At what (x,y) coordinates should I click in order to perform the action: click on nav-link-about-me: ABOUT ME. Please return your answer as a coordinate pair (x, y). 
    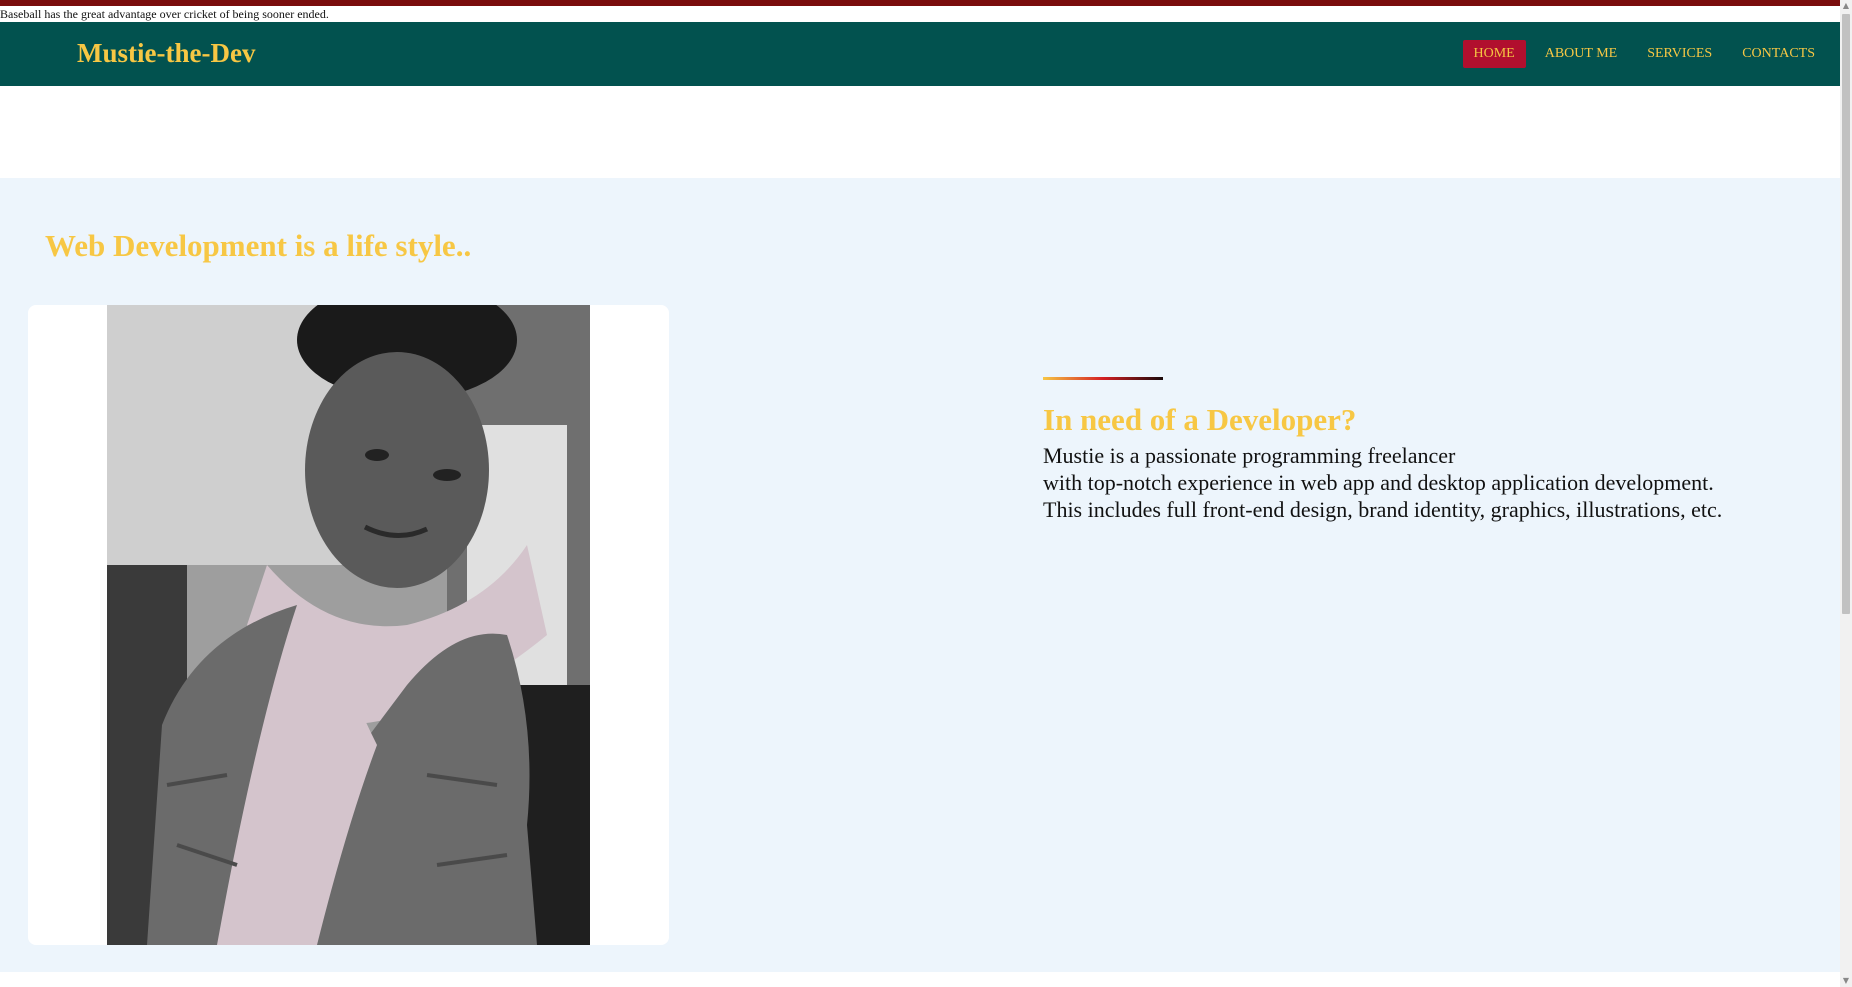
    Looking at the image, I should click on (1581, 54).